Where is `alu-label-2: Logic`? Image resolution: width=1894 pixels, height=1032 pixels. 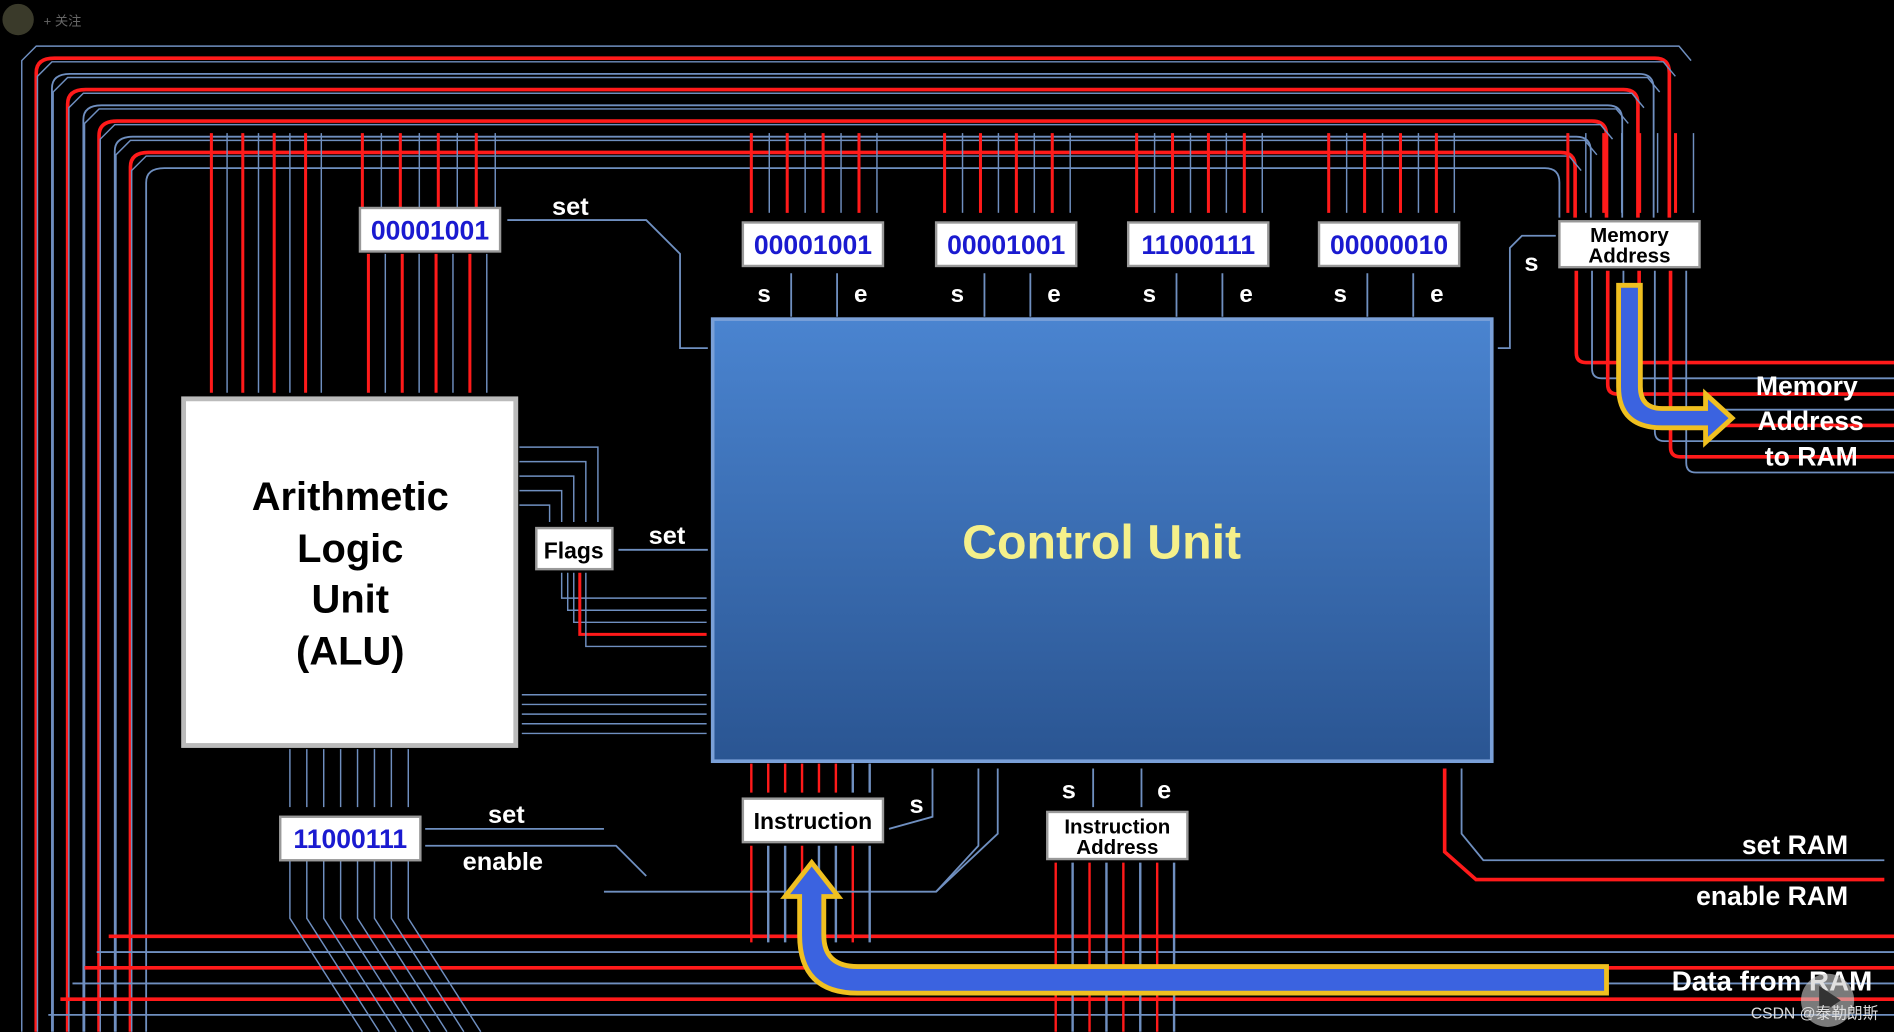 alu-label-2: Logic is located at coordinates (350, 549).